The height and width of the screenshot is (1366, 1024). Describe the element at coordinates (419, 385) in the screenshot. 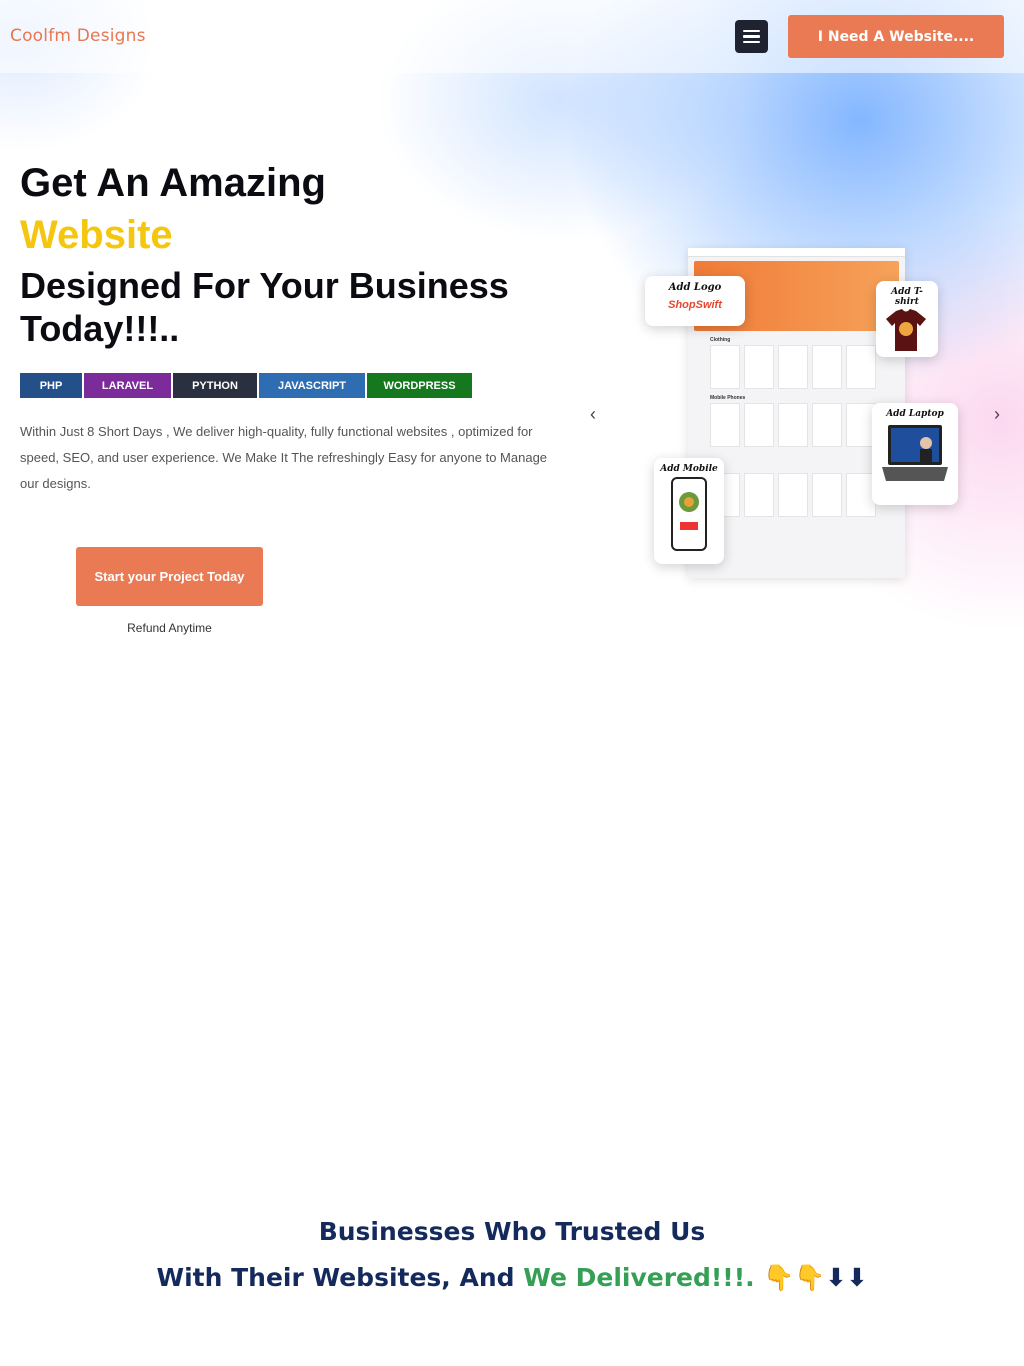

I see `tag-wordpress: WORDPRESS` at that location.